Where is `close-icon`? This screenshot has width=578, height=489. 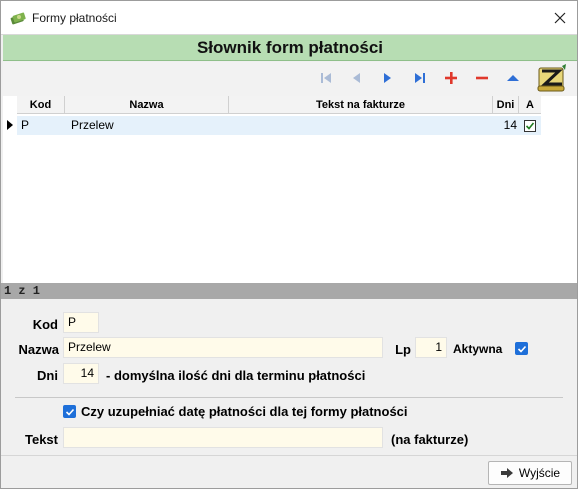 close-icon is located at coordinates (560, 18).